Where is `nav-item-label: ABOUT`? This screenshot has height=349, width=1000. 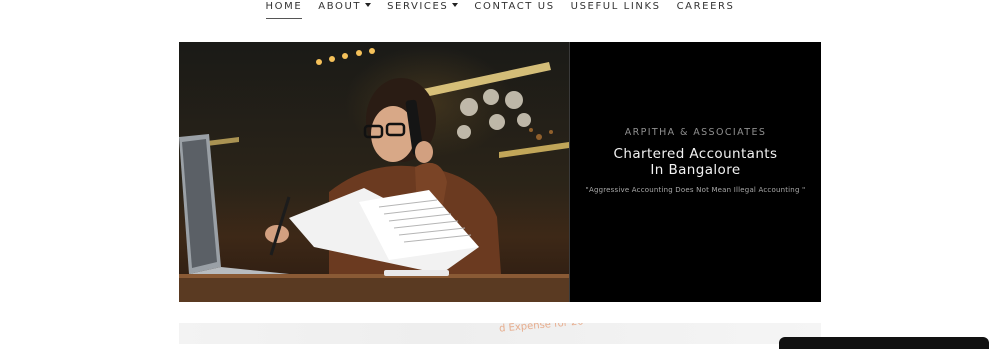 nav-item-label: ABOUT is located at coordinates (340, 6).